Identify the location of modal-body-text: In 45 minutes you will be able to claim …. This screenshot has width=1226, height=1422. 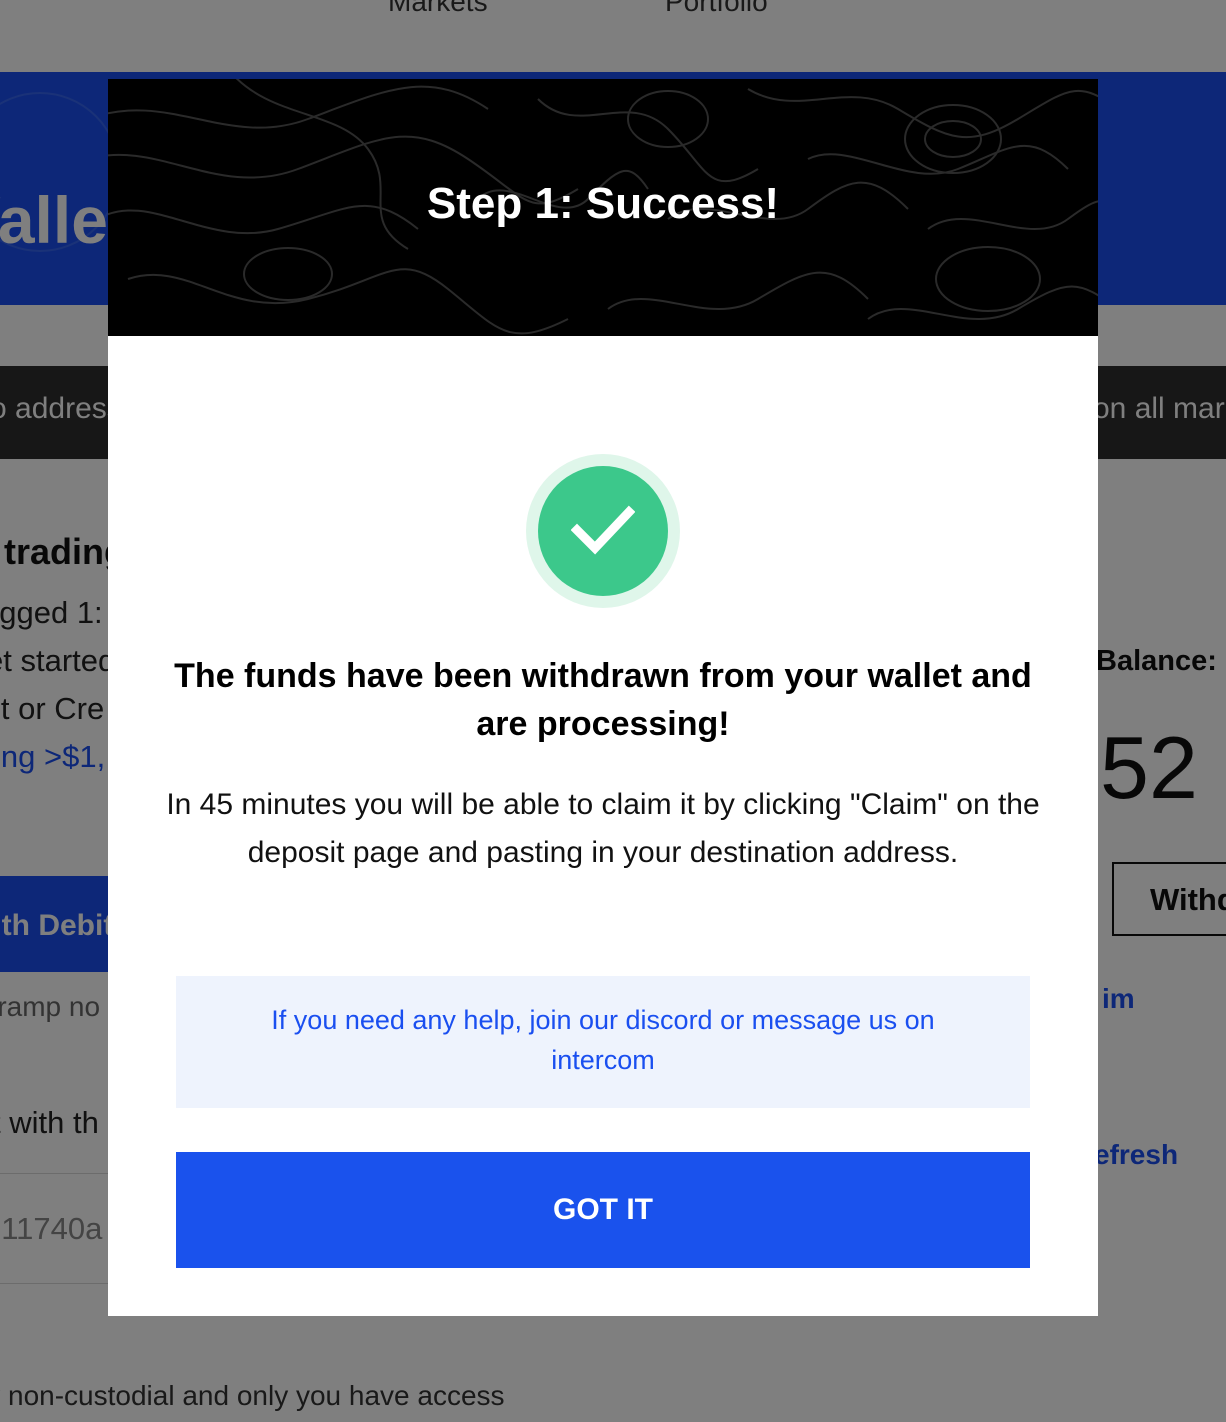
(603, 828).